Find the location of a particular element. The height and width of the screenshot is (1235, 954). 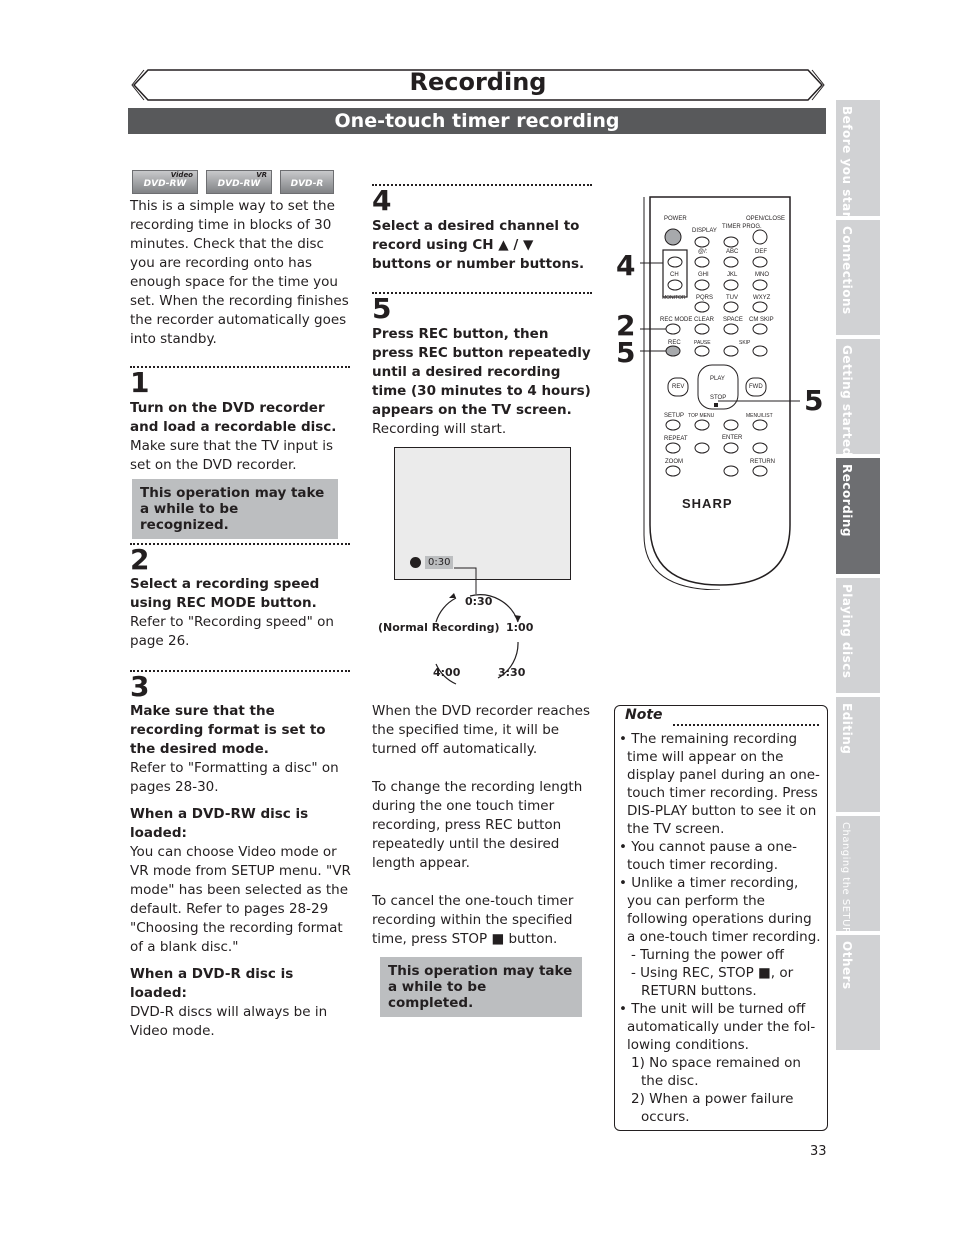

subsection-heading: When a DVD-R disc is loaded: is located at coordinates (212, 983).